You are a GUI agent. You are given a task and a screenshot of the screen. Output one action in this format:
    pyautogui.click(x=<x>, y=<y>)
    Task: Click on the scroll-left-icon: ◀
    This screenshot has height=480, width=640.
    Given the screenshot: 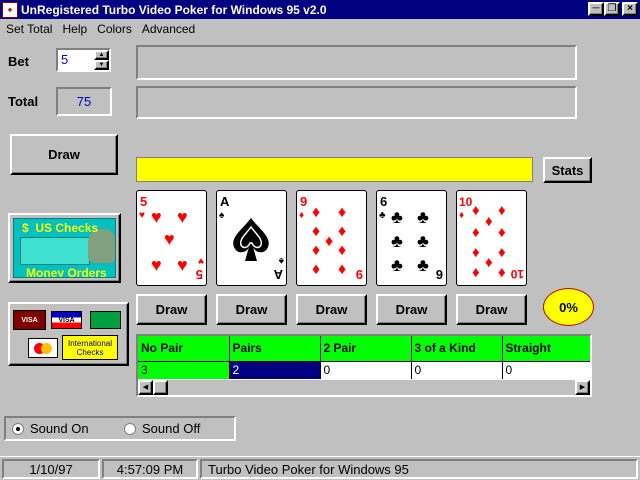 What is the action you would take?
    pyautogui.click(x=145, y=387)
    